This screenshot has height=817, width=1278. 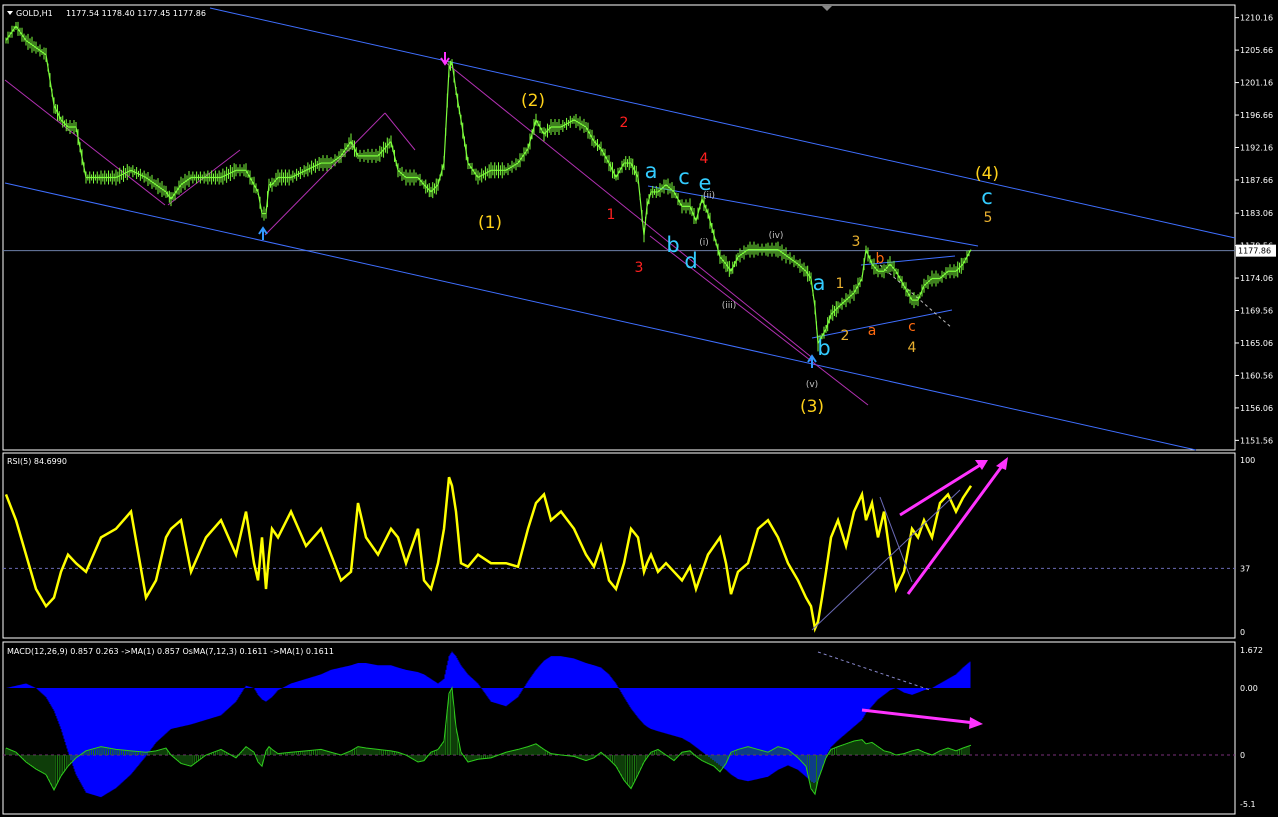 I want to click on price-tick-label: 1201.16, so click(x=1256, y=83).